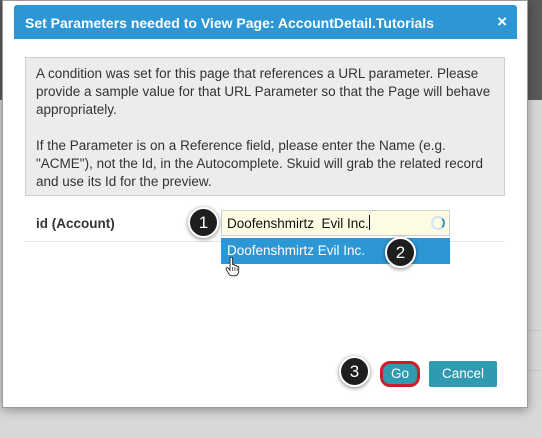 The height and width of the screenshot is (438, 542). I want to click on go-button: Go, so click(400, 374).